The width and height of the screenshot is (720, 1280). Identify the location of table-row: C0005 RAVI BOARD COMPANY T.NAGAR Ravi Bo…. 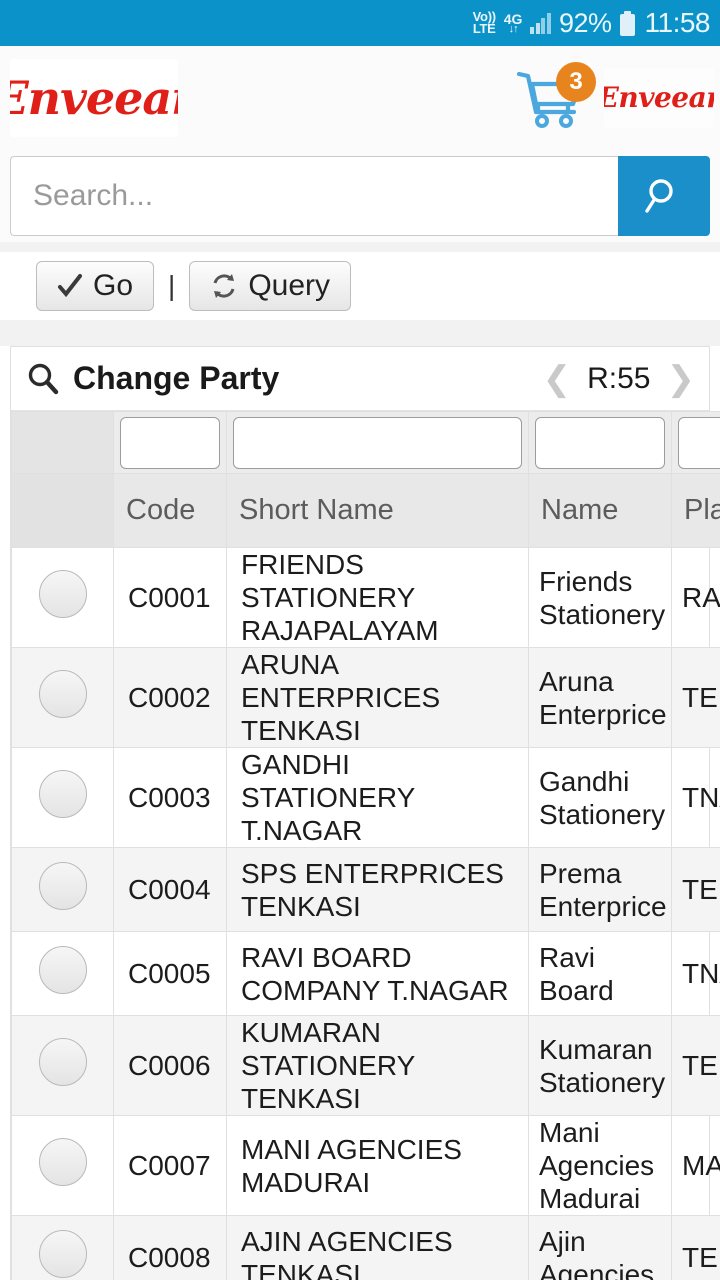
(365, 974).